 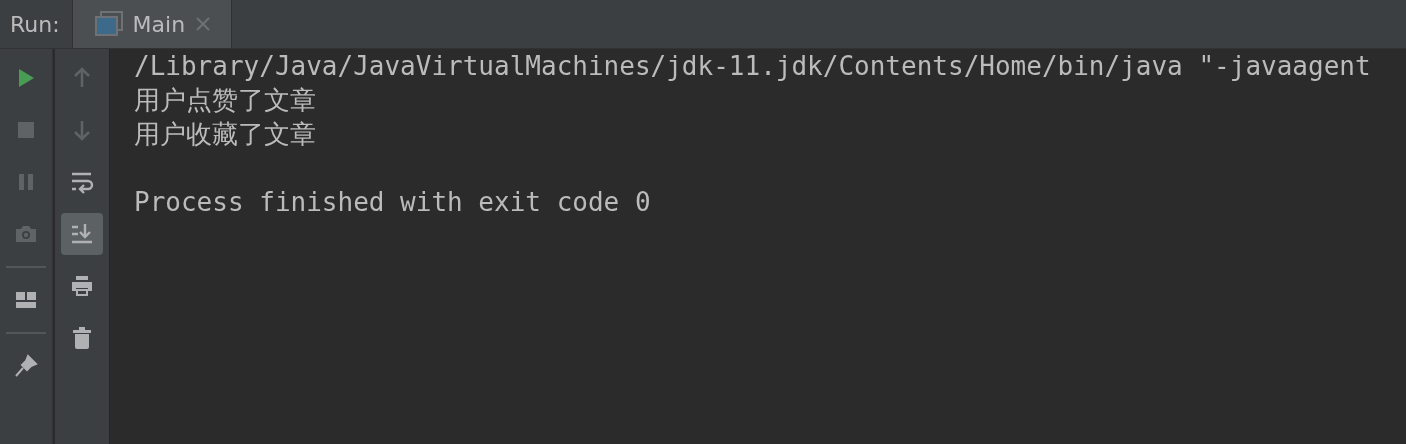 I want to click on trash-icon, so click(x=82, y=338).